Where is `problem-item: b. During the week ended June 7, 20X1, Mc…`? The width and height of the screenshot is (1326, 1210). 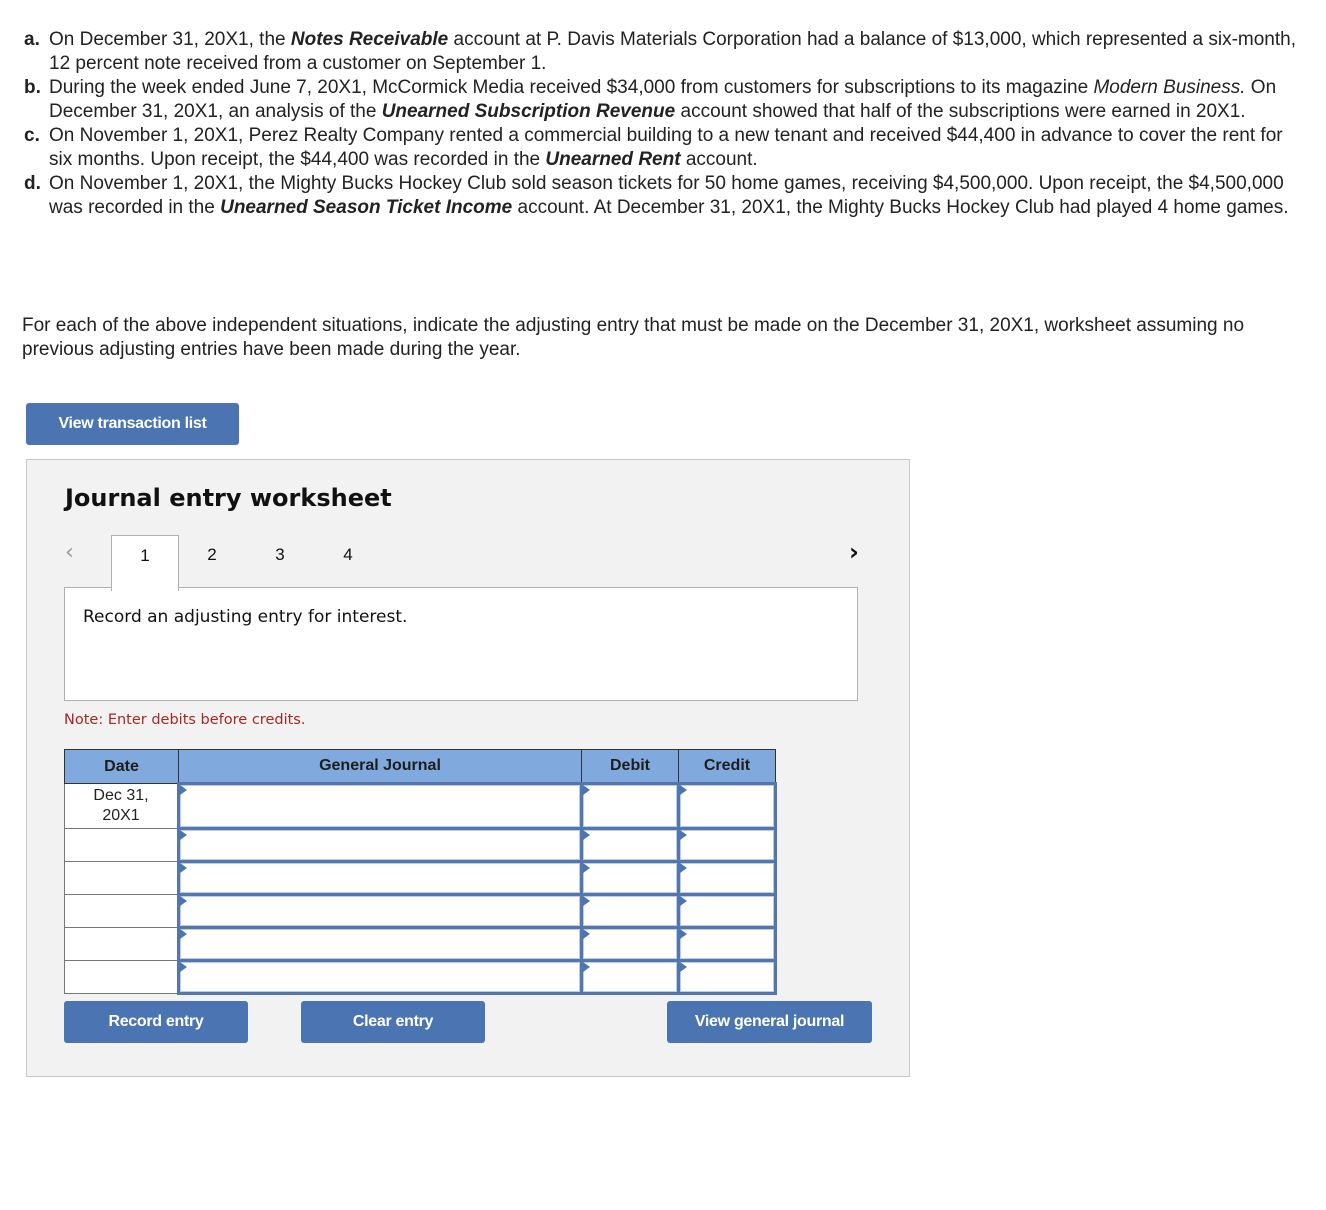
problem-item: b. During the week ended June 7, 20X1, Mc… is located at coordinates (664, 100).